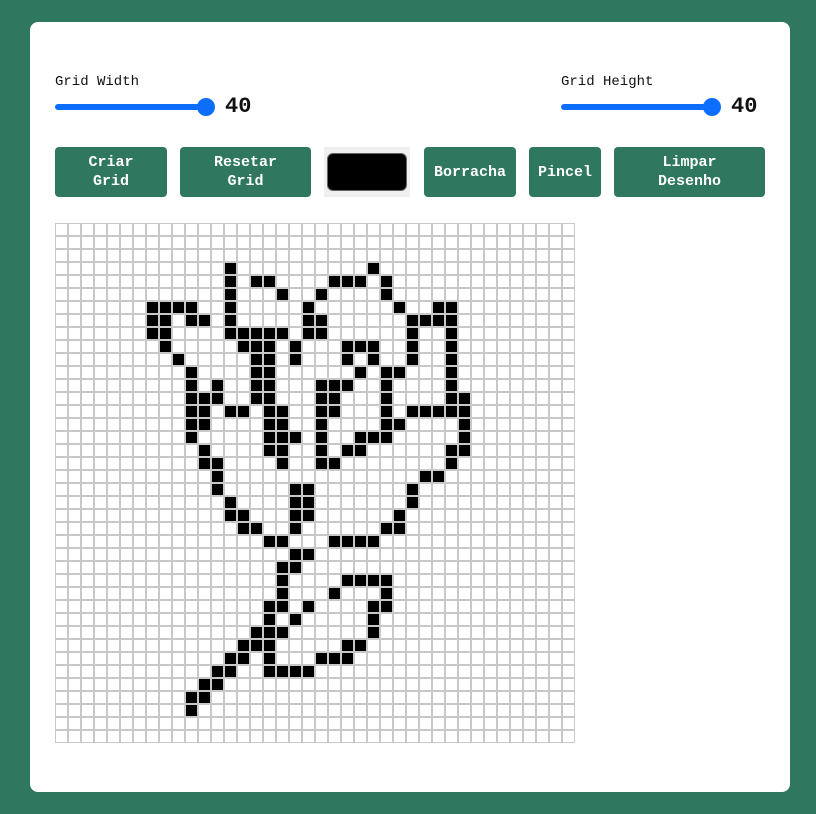 The height and width of the screenshot is (814, 816). Describe the element at coordinates (367, 172) in the screenshot. I see `color-picker` at that location.